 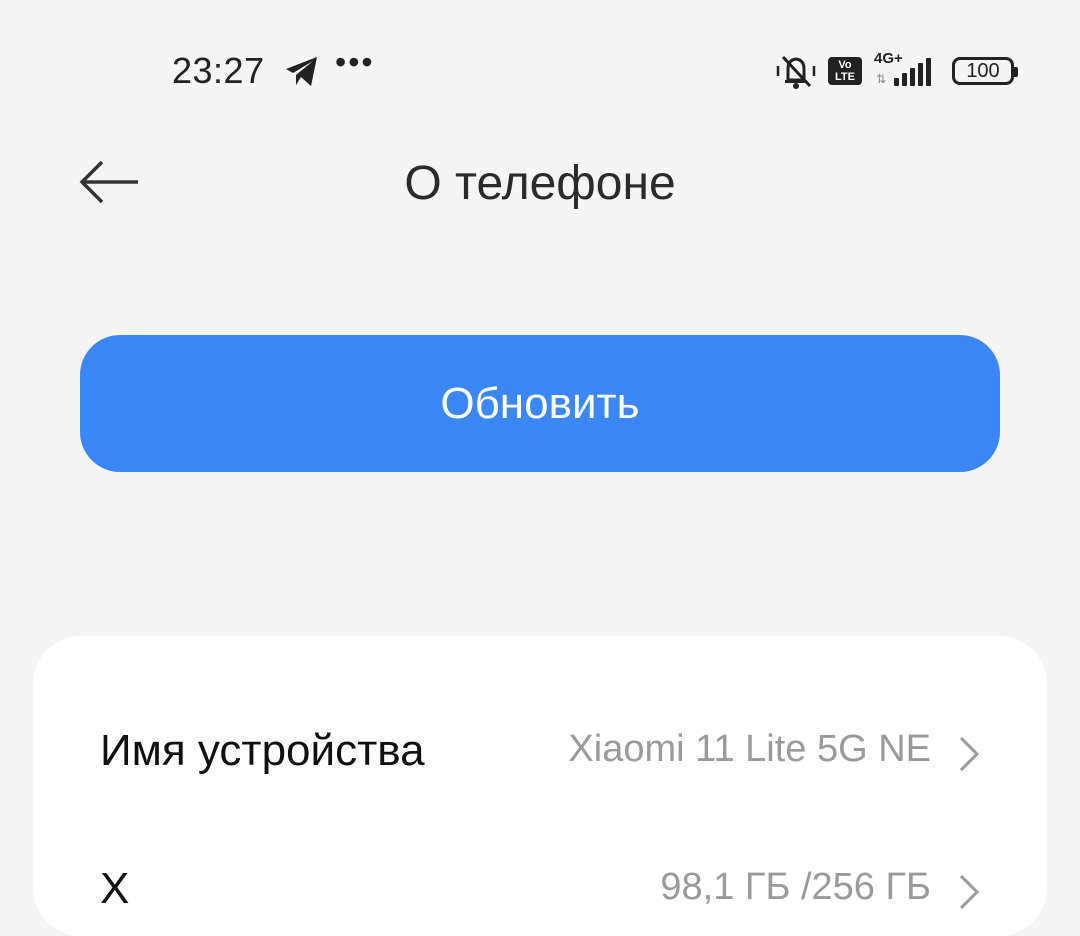 What do you see at coordinates (540, 879) in the screenshot?
I see `storage-row: Х 98,1 ГБ /256 ГБ` at bounding box center [540, 879].